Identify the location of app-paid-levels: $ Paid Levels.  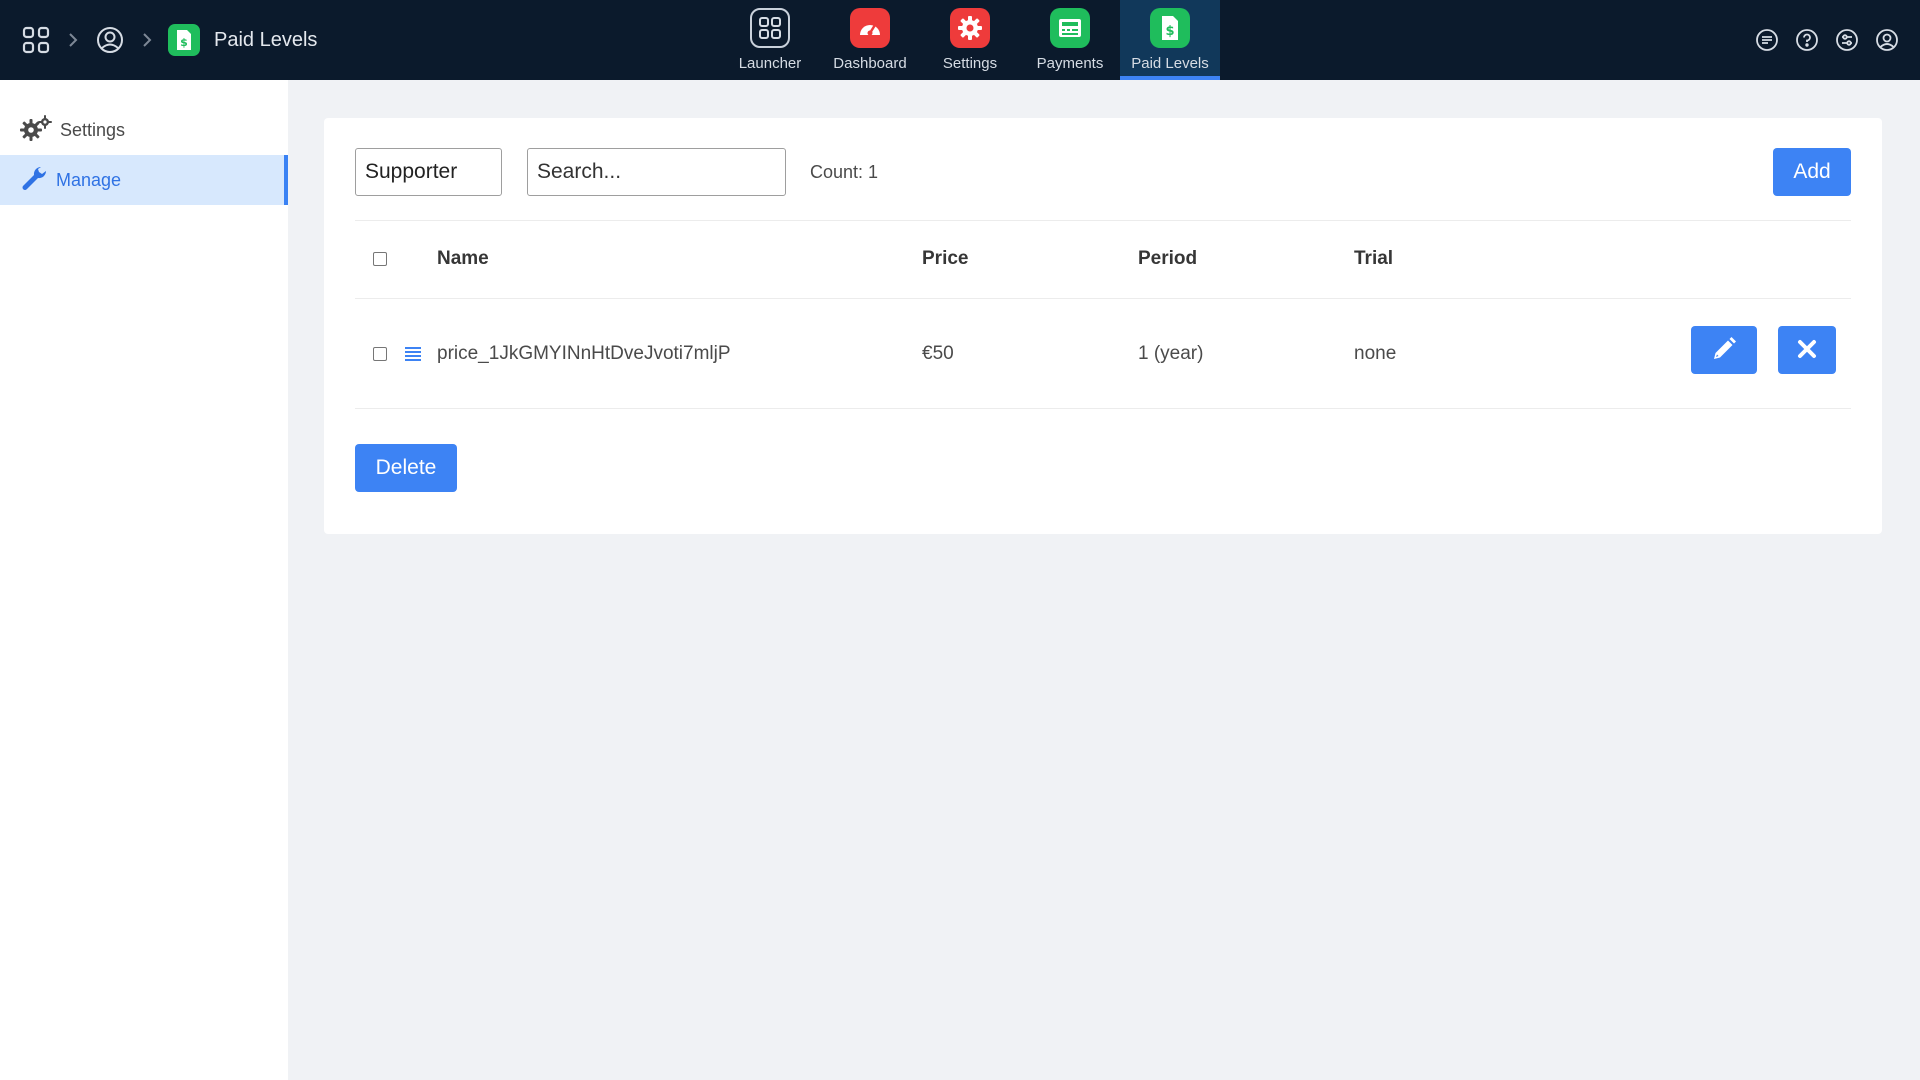
(1170, 40).